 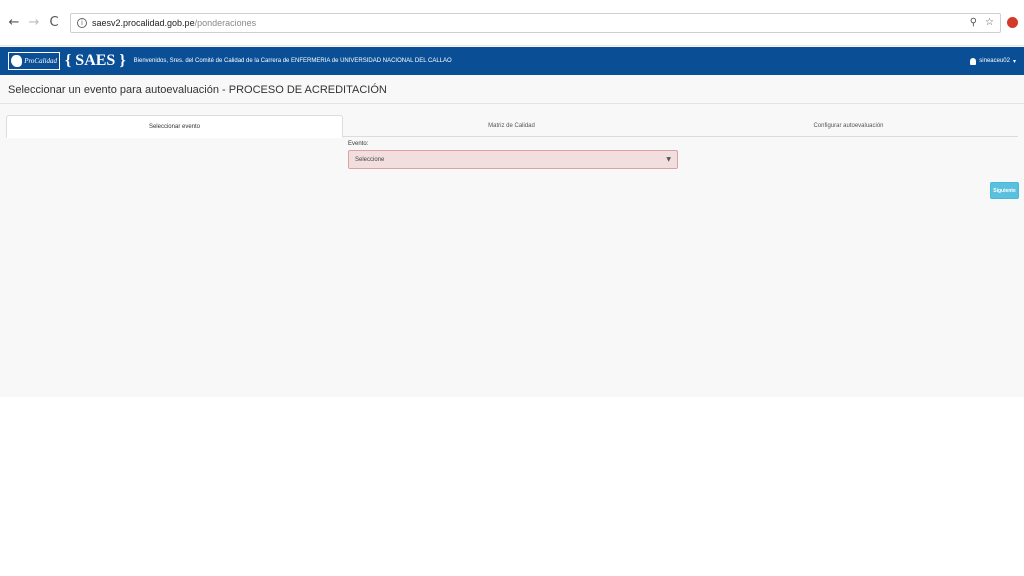 I want to click on back-icon: ←, so click(x=14, y=23).